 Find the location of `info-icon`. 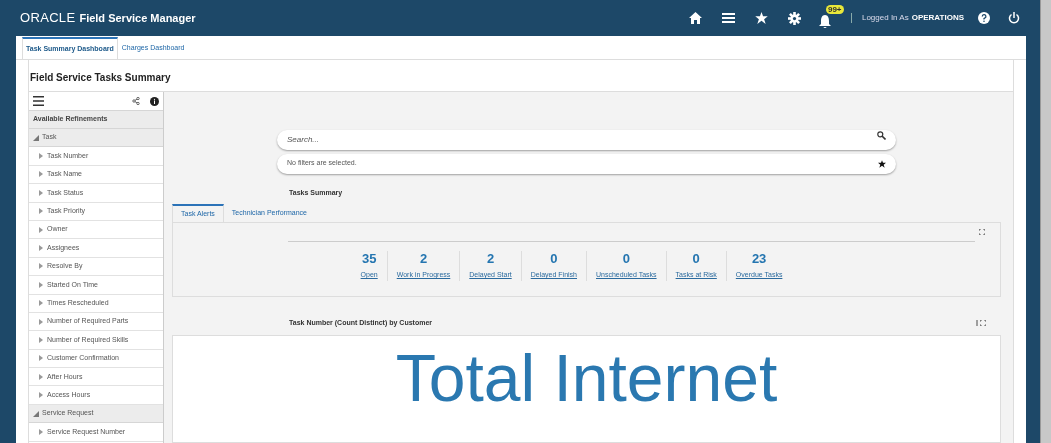

info-icon is located at coordinates (154, 101).